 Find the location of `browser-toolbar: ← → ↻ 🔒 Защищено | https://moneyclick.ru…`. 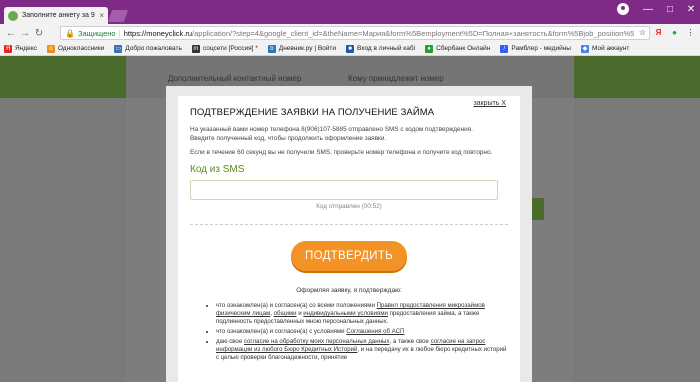

browser-toolbar: ← → ↻ 🔒 Защищено | https://moneyclick.ru… is located at coordinates (350, 33).